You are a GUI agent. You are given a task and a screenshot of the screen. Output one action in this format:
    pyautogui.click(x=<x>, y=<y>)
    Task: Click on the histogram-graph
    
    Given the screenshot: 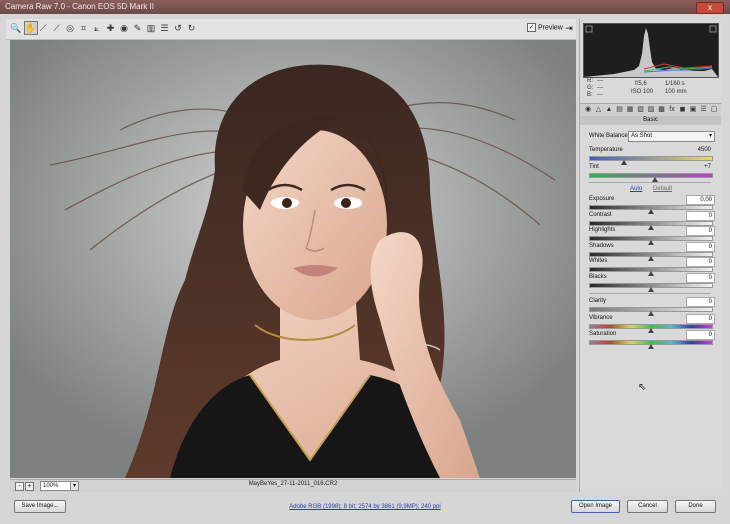 What is the action you would take?
    pyautogui.click(x=651, y=51)
    